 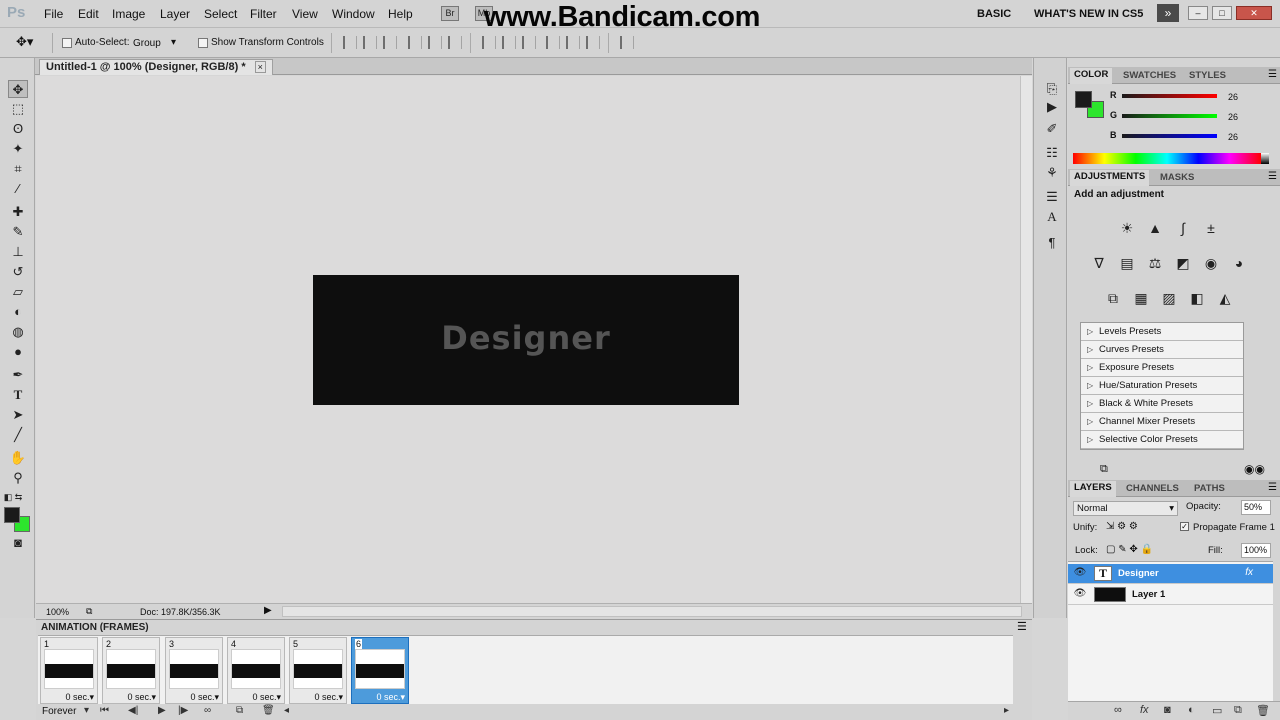 What do you see at coordinates (1138, 573) in the screenshot?
I see `layer-name: Designer` at bounding box center [1138, 573].